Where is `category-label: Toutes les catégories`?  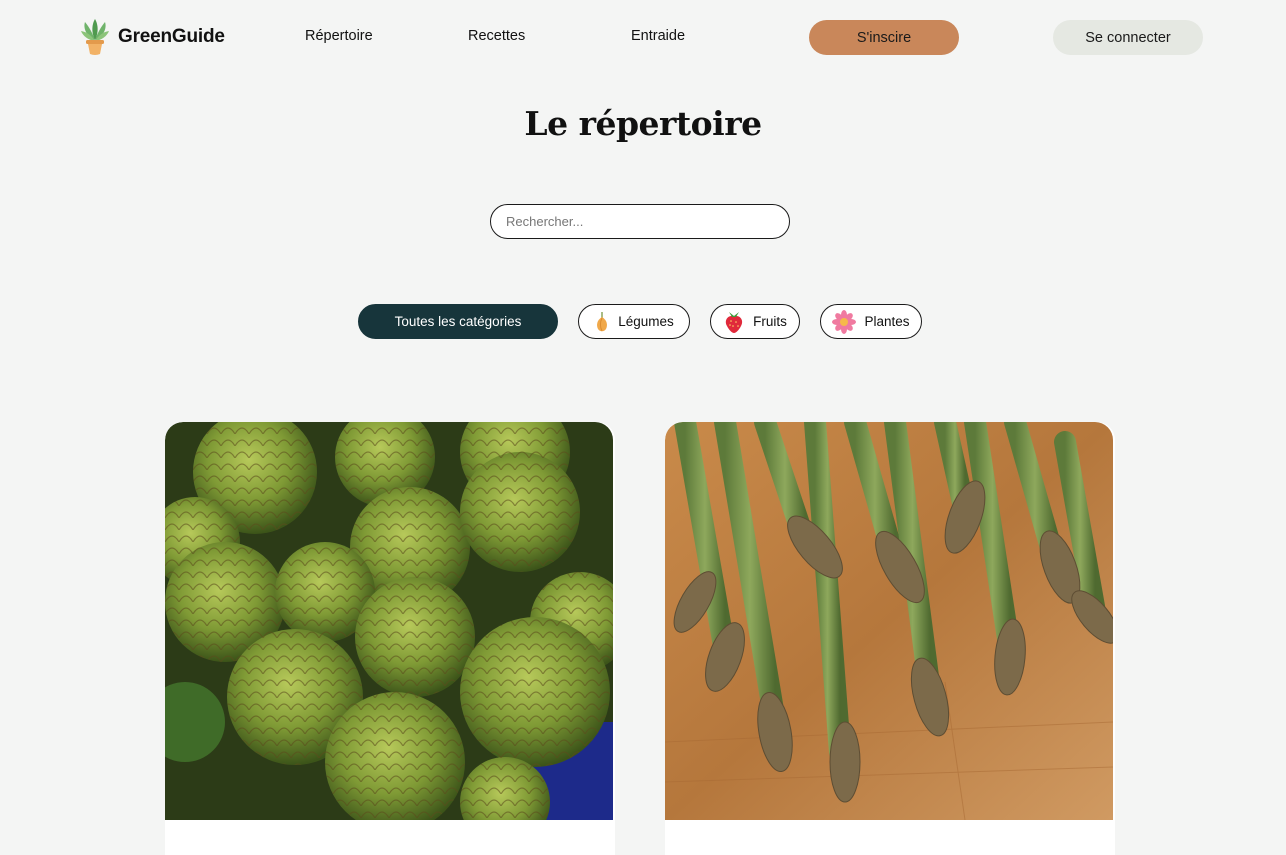 category-label: Toutes les catégories is located at coordinates (458, 321).